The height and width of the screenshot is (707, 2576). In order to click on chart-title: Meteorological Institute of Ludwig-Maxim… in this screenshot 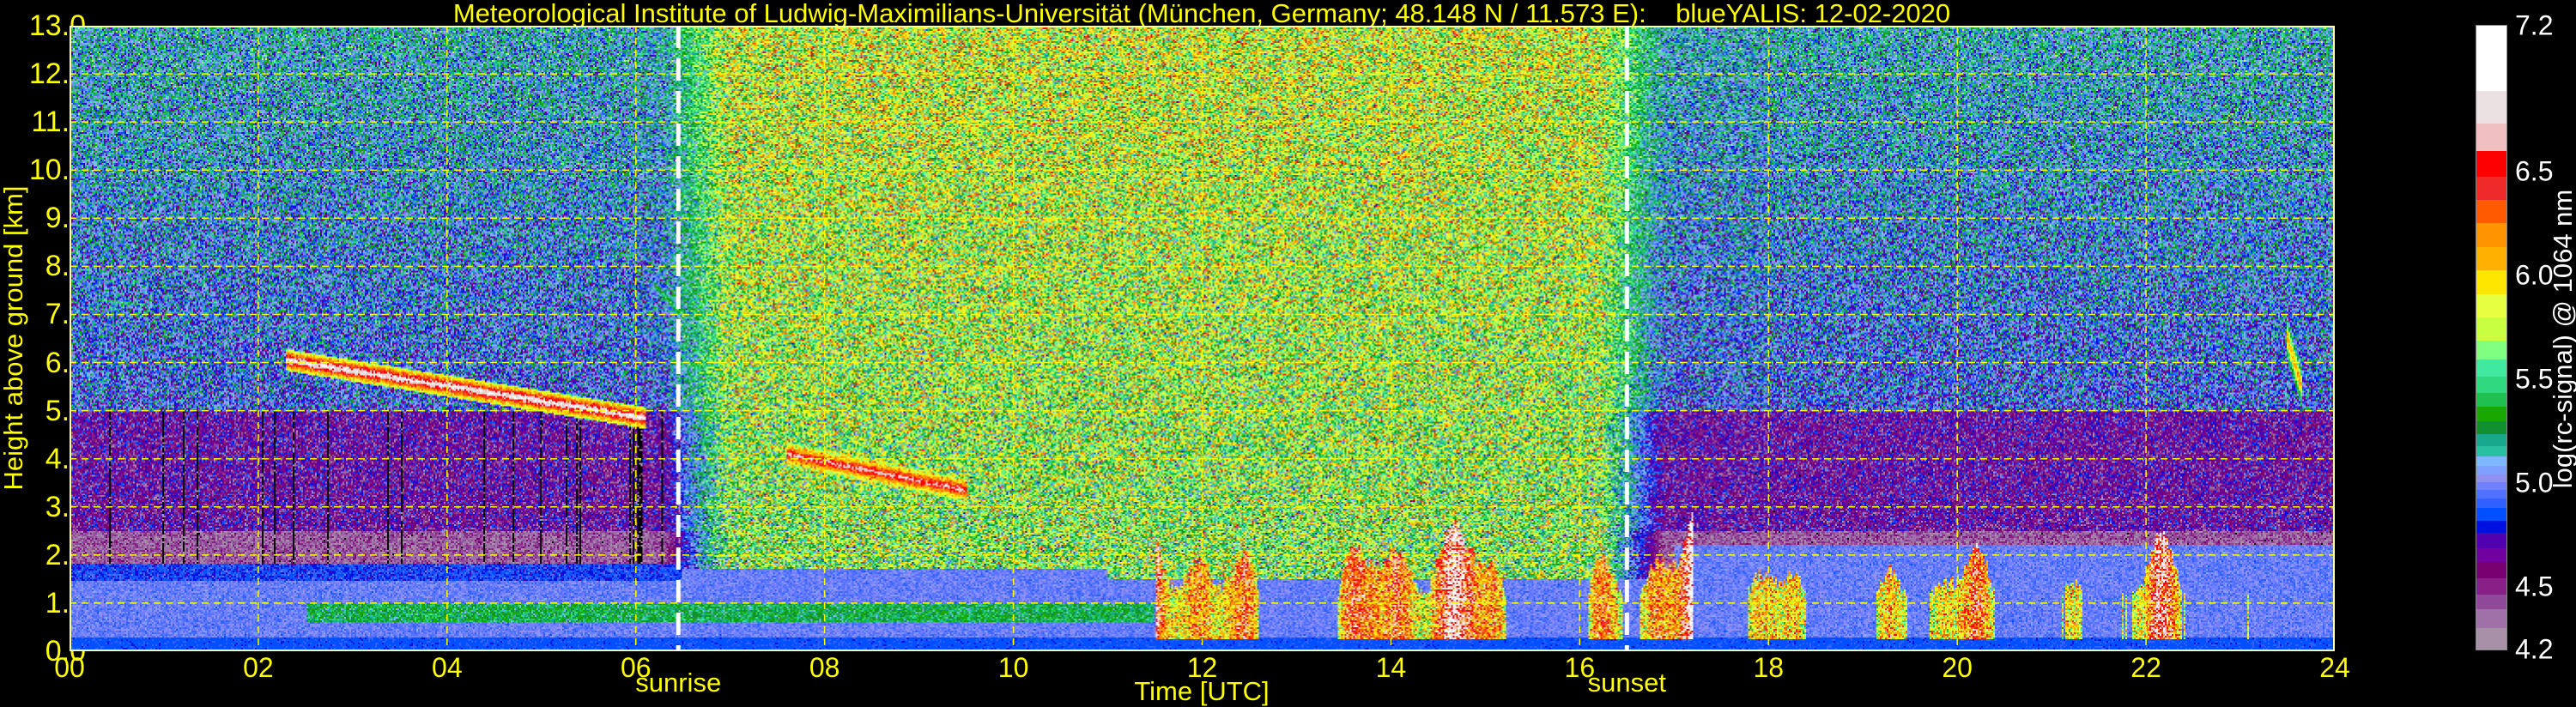, I will do `click(1201, 14)`.